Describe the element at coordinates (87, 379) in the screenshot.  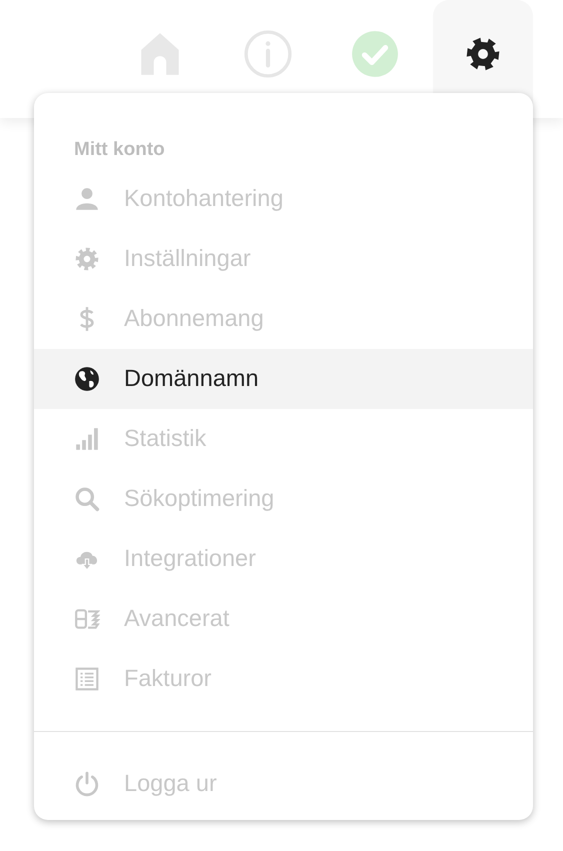
I see `globe-icon` at that location.